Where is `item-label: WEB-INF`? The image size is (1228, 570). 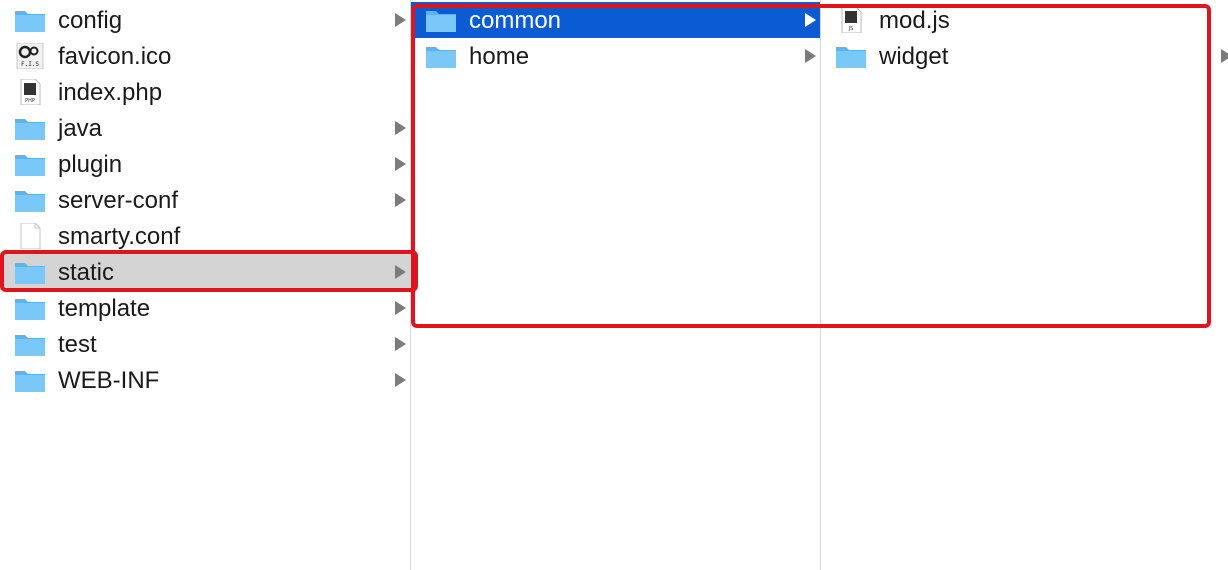 item-label: WEB-INF is located at coordinates (109, 380).